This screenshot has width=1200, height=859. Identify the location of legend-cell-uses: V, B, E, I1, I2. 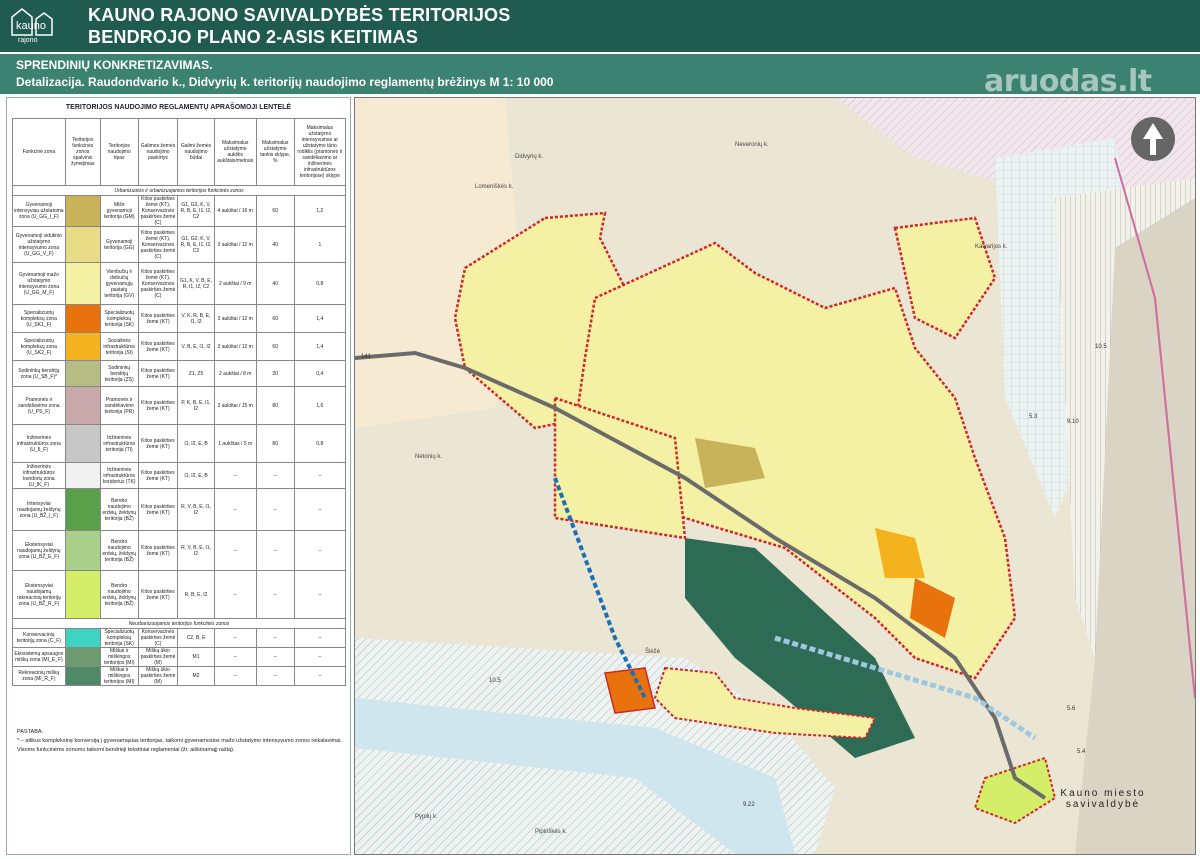
(196, 346).